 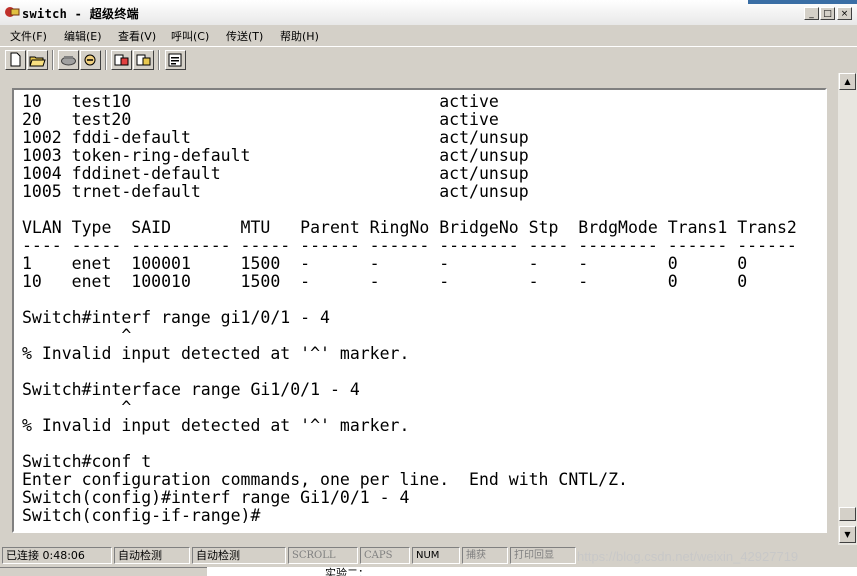 I want to click on call-button, so click(x=68, y=60).